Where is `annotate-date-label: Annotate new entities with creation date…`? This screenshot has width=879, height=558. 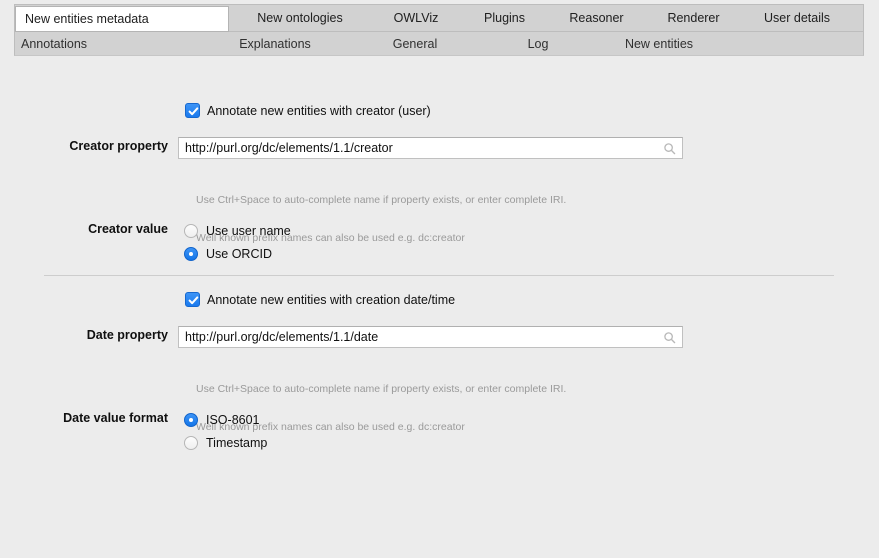
annotate-date-label: Annotate new entities with creation date… is located at coordinates (331, 299).